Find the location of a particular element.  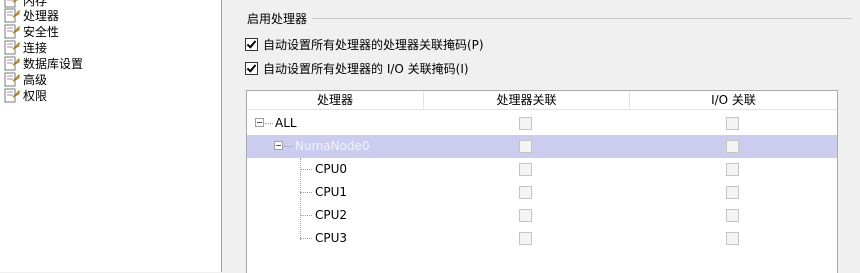

processor-name: CPU3 is located at coordinates (331, 238).